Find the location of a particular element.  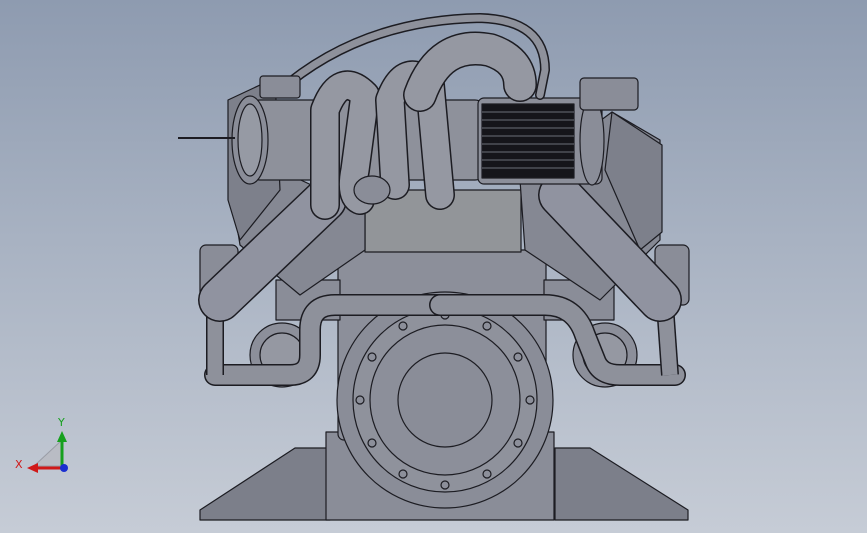

z-axis-dot is located at coordinates (64, 468).